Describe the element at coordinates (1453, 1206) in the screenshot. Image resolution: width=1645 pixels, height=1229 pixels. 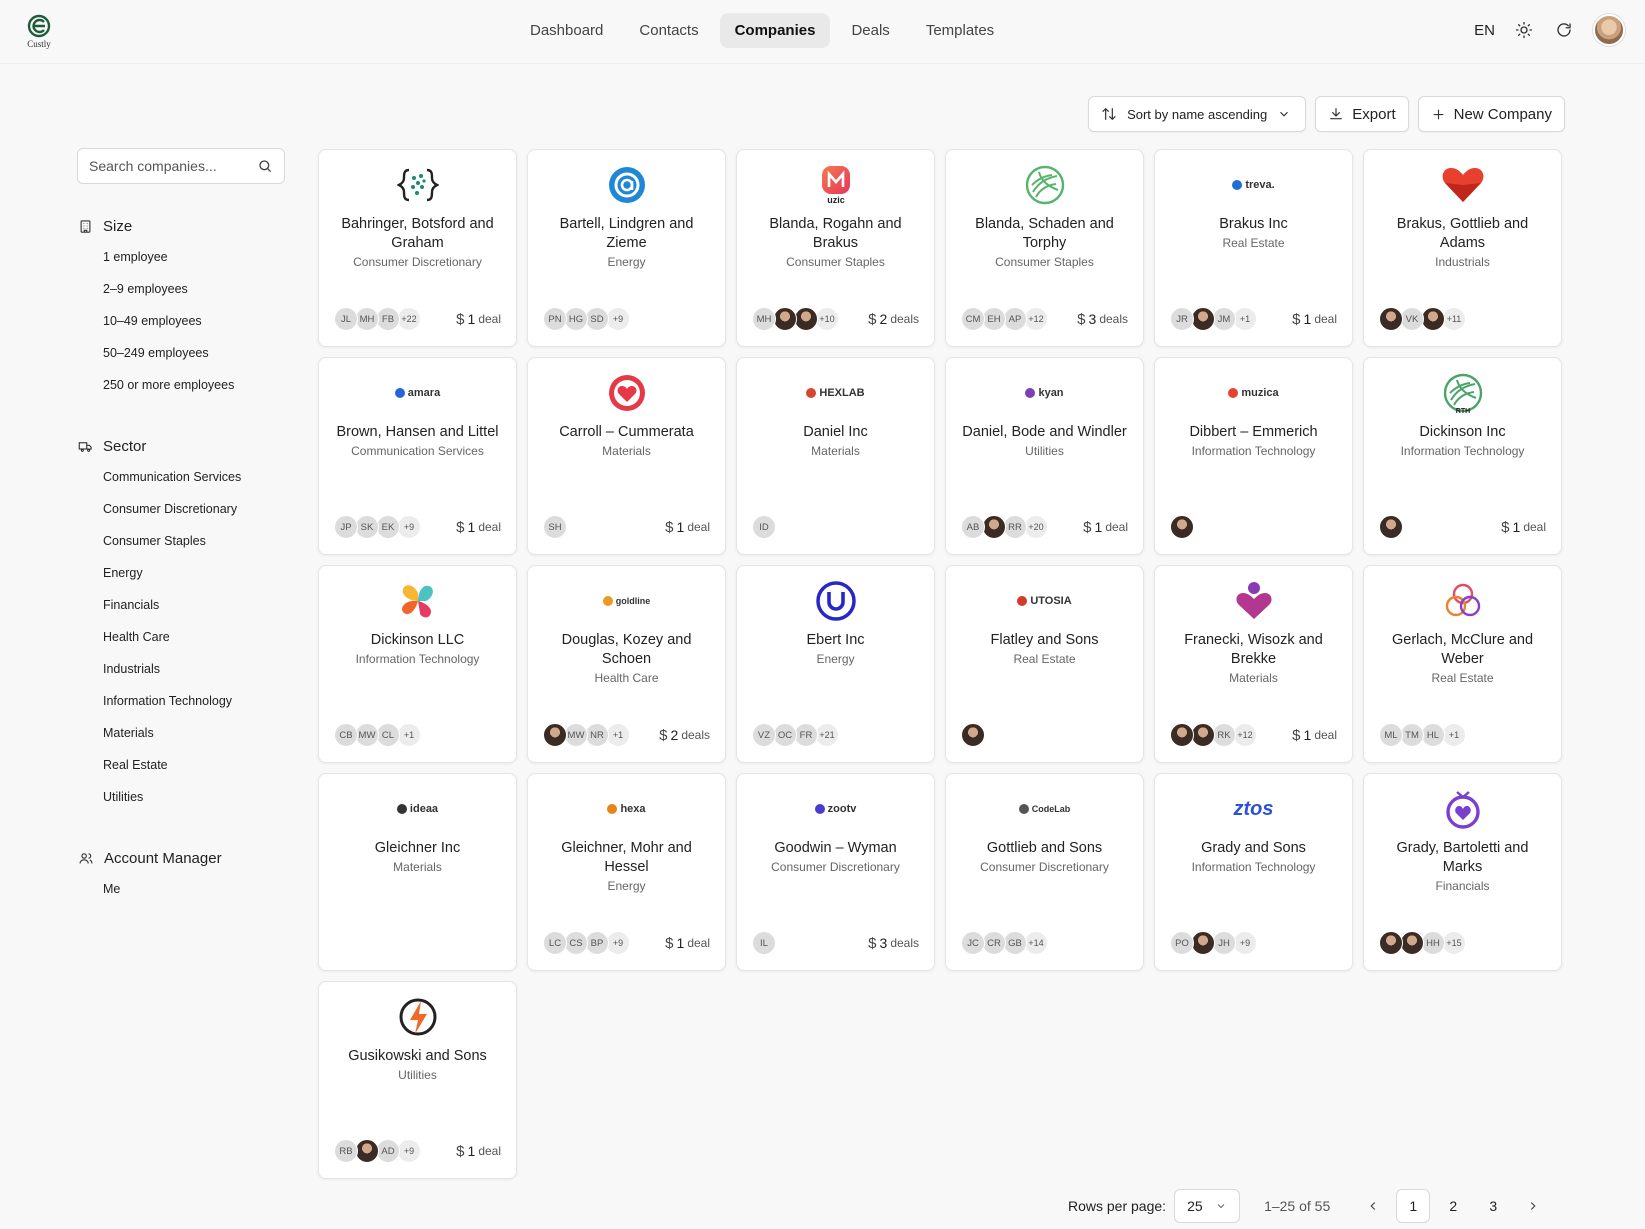
I see `page-button-2: 2` at that location.